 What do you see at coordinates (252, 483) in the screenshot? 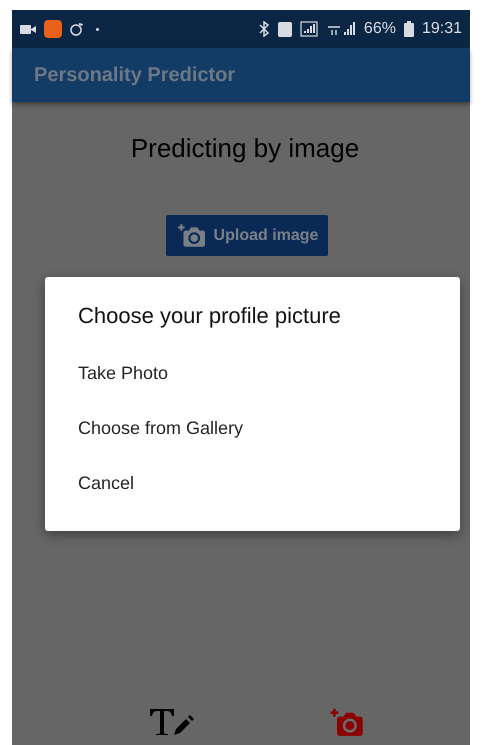
I see `dialog-option: Cancel` at bounding box center [252, 483].